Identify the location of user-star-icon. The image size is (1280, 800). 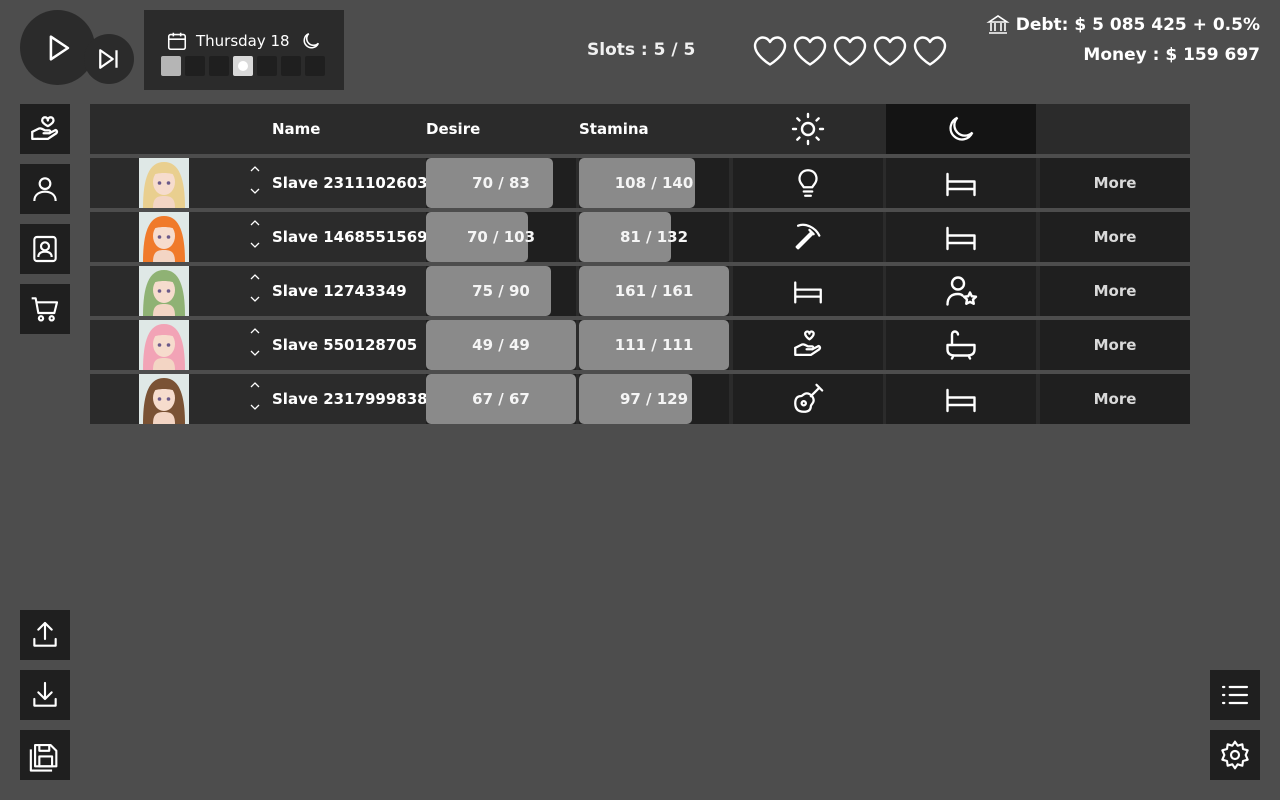
(962, 291).